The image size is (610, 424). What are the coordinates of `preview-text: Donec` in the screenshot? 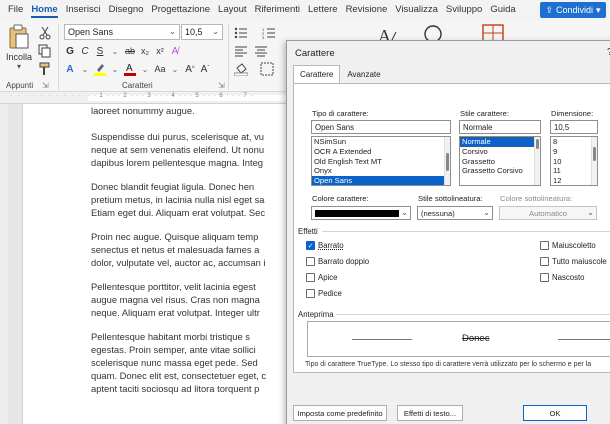 It's located at (476, 338).